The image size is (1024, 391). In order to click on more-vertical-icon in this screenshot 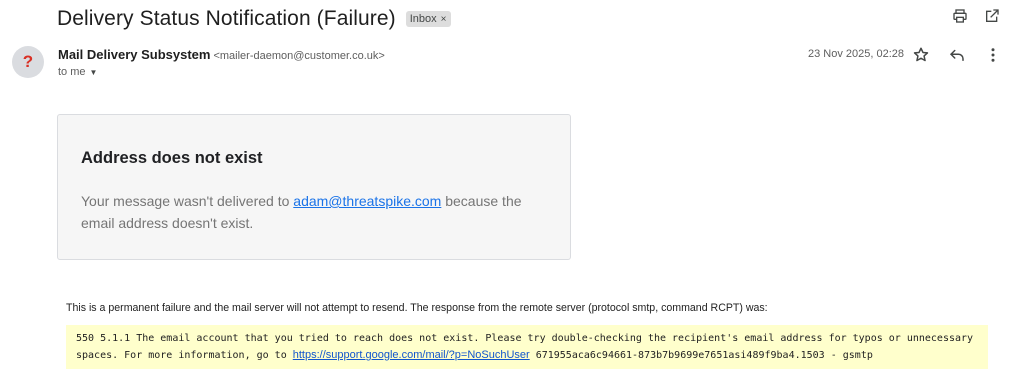, I will do `click(993, 55)`.